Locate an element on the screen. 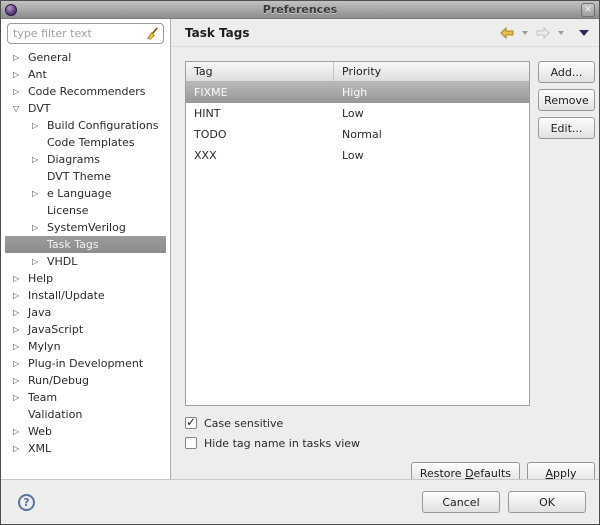  tree-item-run-debug: ▷ Run/Debug is located at coordinates (85, 380).